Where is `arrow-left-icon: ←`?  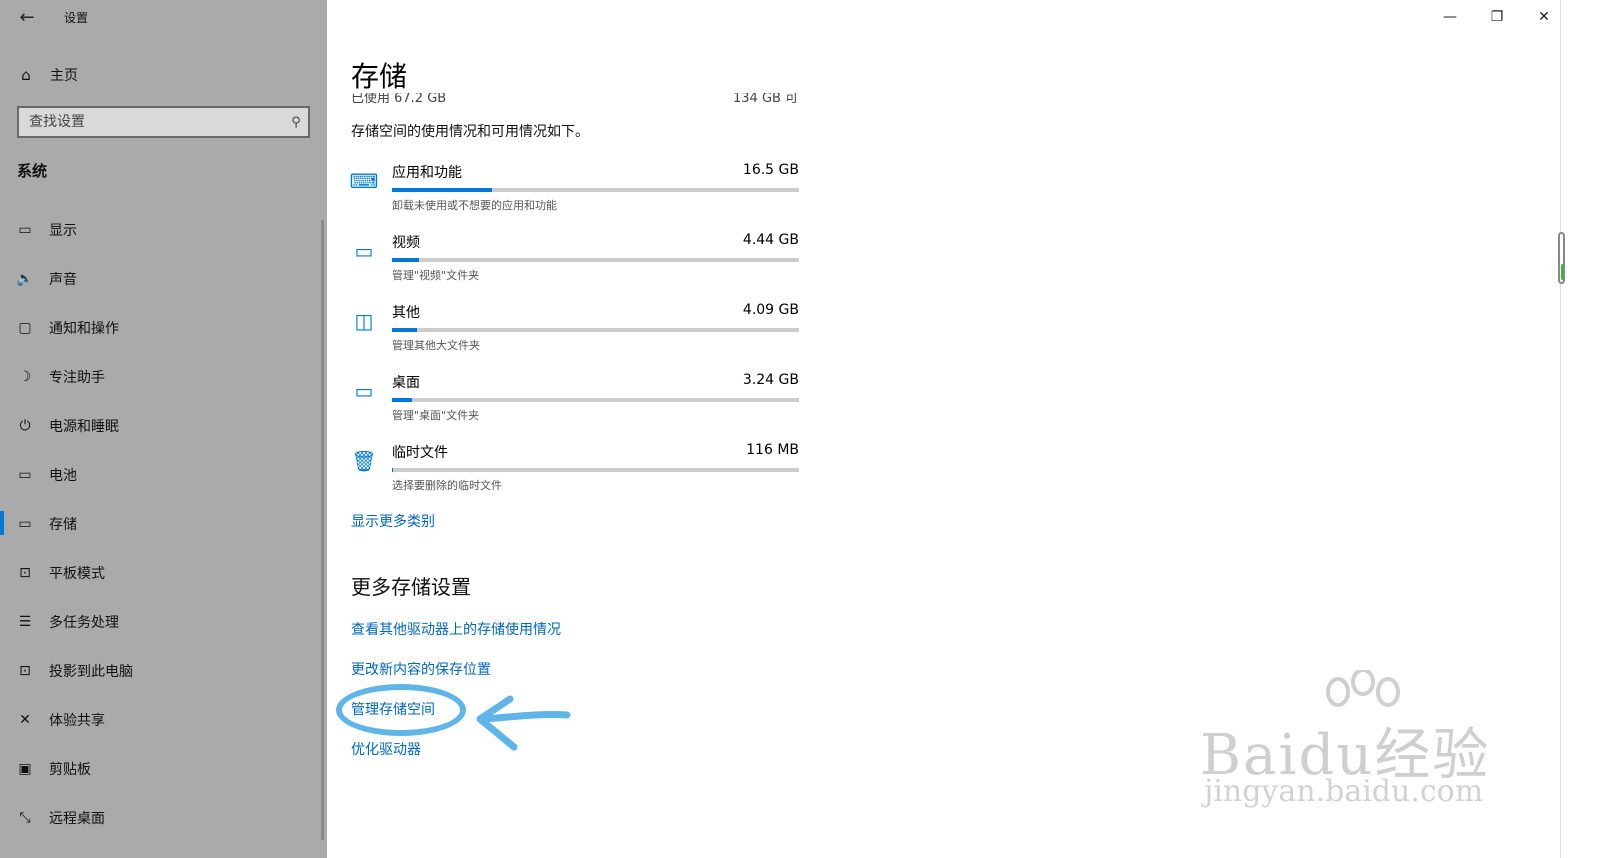
arrow-left-icon: ← is located at coordinates (27, 17).